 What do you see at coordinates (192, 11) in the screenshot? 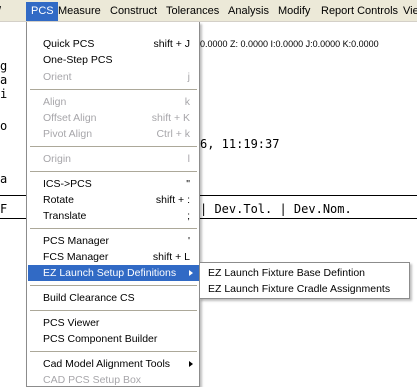
I see `menu-tolerances: Tolerances` at bounding box center [192, 11].